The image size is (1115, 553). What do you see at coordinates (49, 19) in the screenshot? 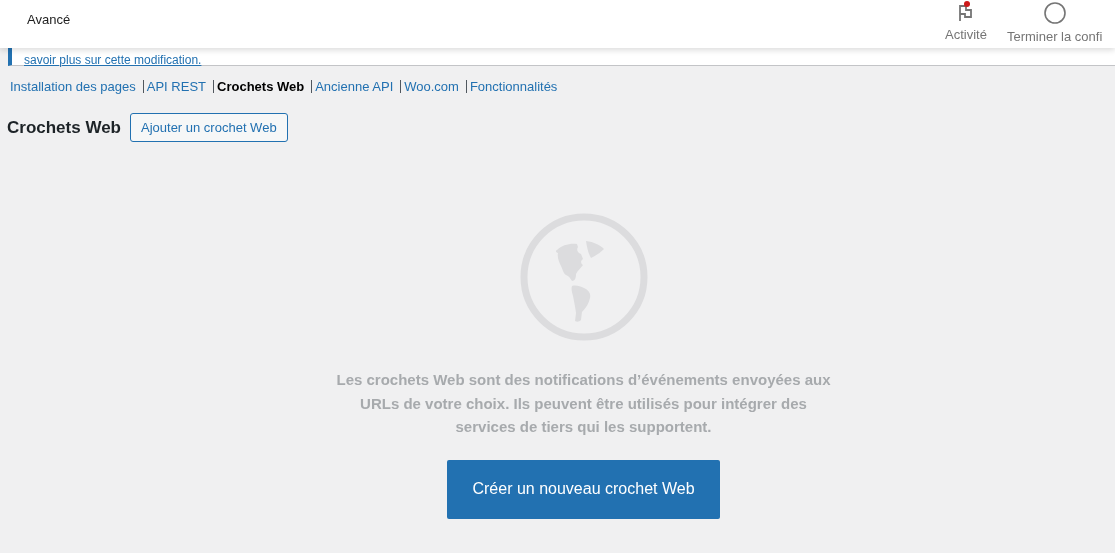
I see `page-title: Avancé` at bounding box center [49, 19].